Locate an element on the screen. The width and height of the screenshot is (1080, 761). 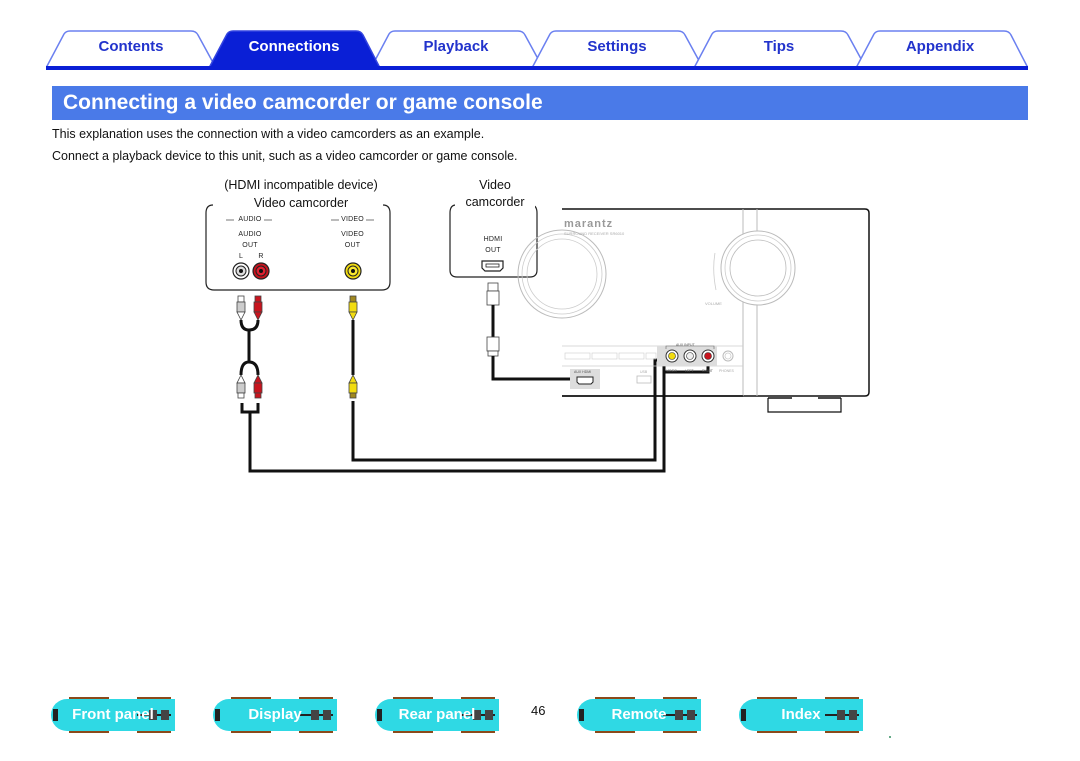
hdmi-device-caption-2: camcorder is located at coordinates (495, 202).